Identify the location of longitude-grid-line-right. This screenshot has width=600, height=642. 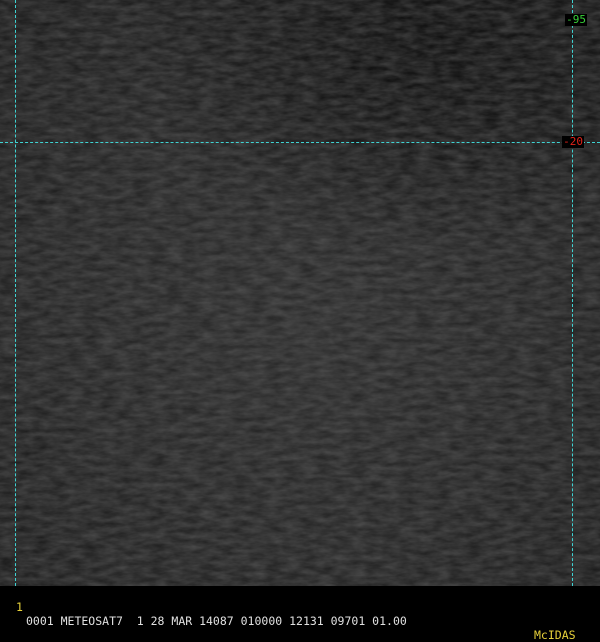
(572, 293).